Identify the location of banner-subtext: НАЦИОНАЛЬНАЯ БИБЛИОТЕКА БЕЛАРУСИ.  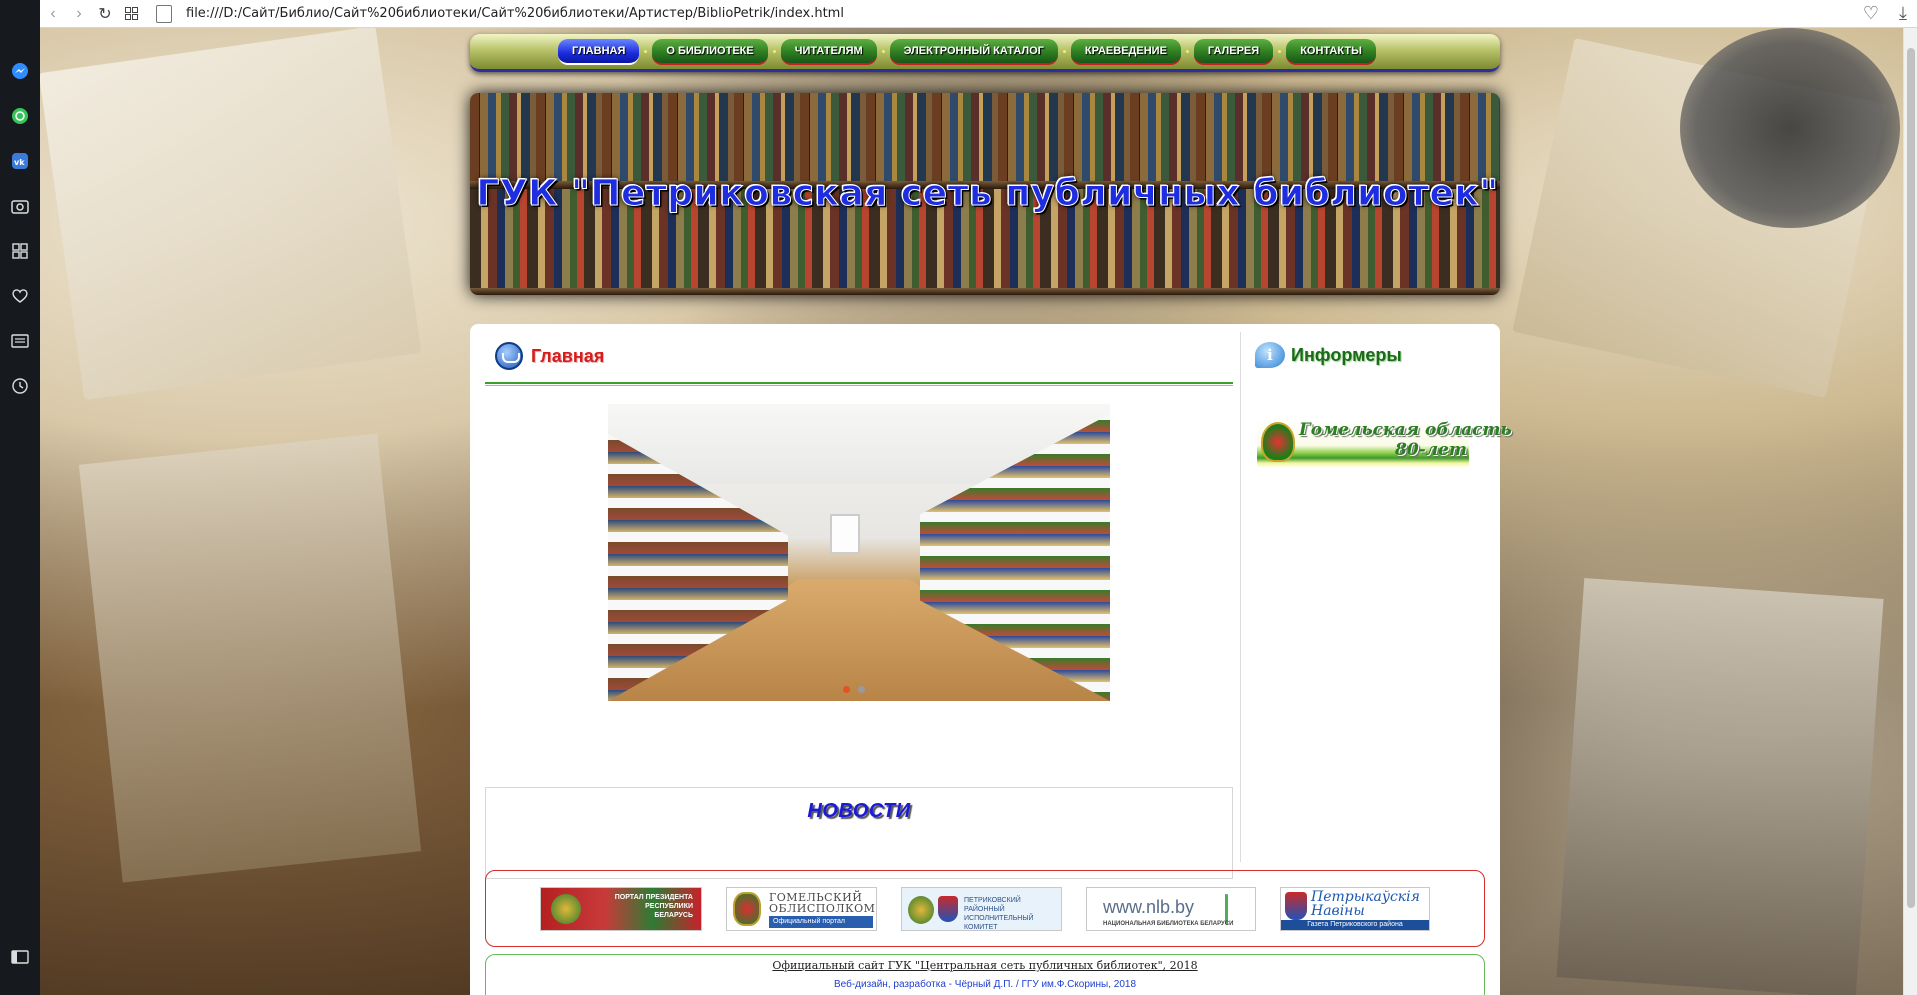
(1168, 923).